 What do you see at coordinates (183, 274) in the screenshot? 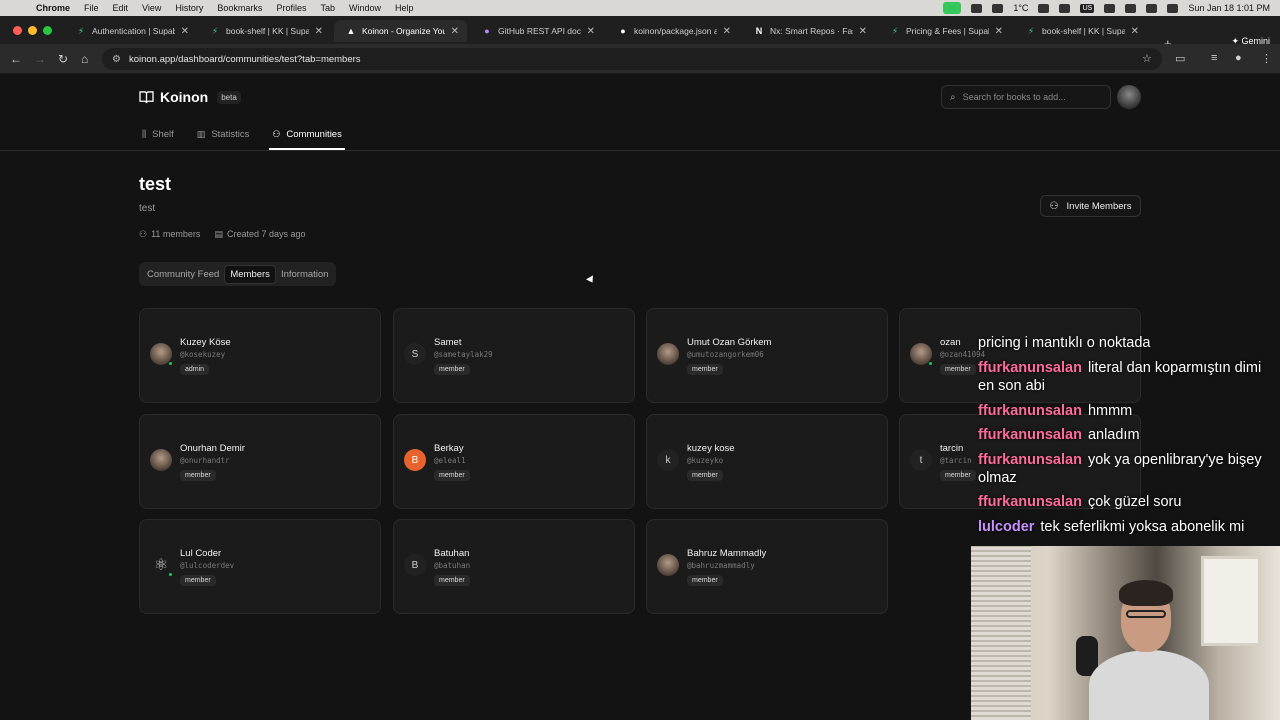
I see `tab-community-feed: Community Feed` at bounding box center [183, 274].